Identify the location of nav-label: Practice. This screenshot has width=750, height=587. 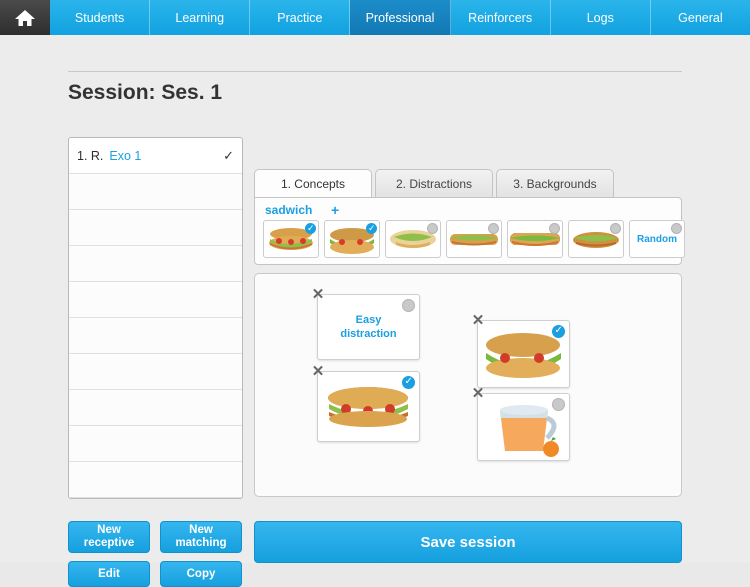
(300, 17).